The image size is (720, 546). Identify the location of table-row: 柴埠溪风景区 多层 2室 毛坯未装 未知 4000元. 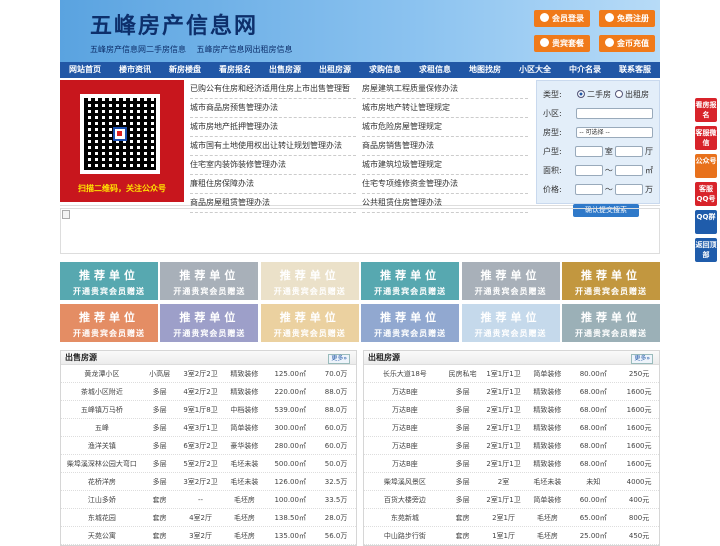
(511, 482).